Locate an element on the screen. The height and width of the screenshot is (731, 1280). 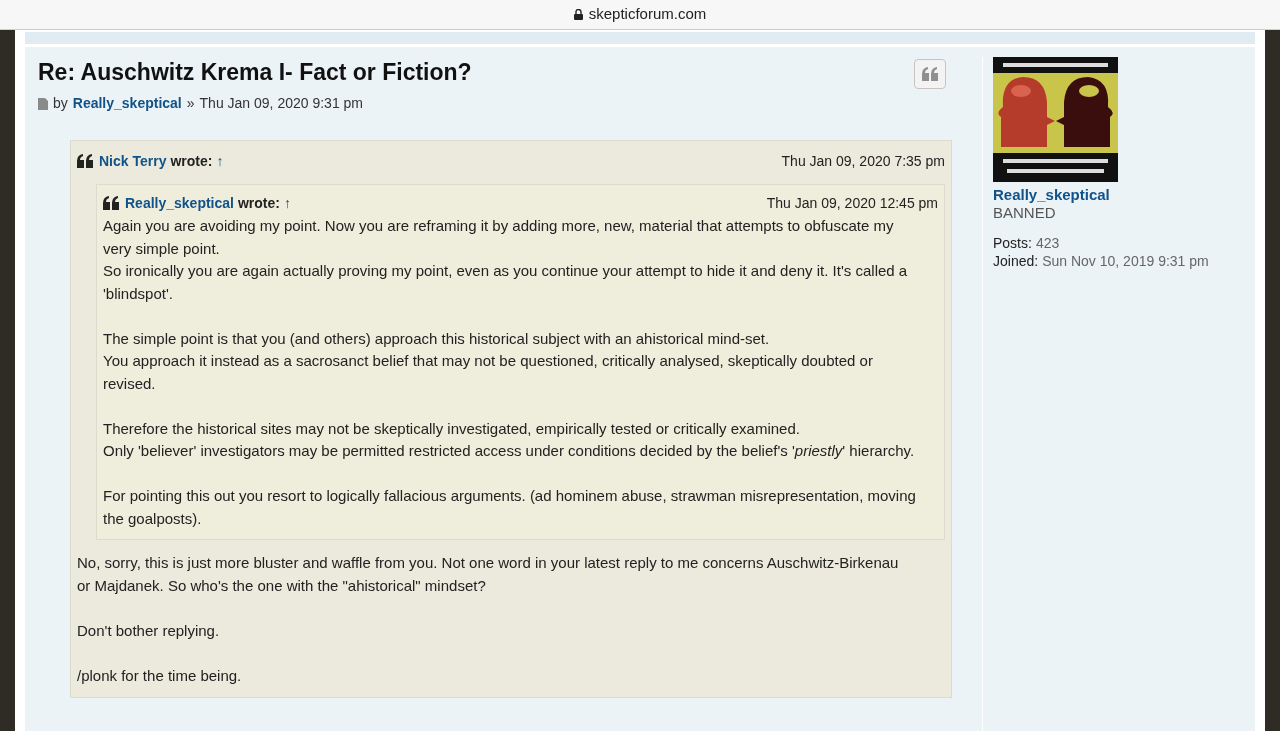
profile-username-link: Really_skeptical is located at coordinates (1120, 194).